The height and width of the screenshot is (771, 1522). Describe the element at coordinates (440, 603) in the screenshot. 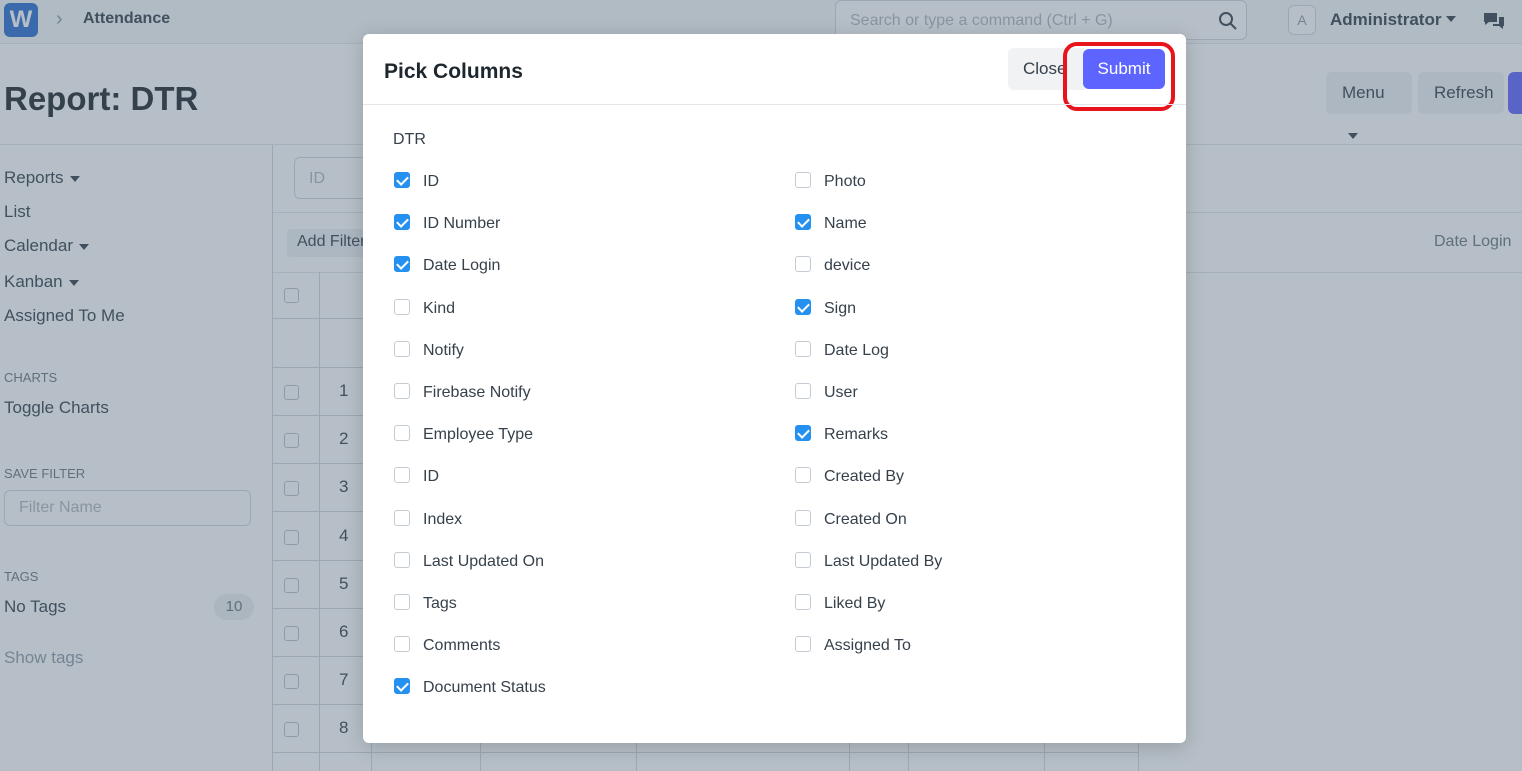

I see `column-option-label: Tags` at that location.